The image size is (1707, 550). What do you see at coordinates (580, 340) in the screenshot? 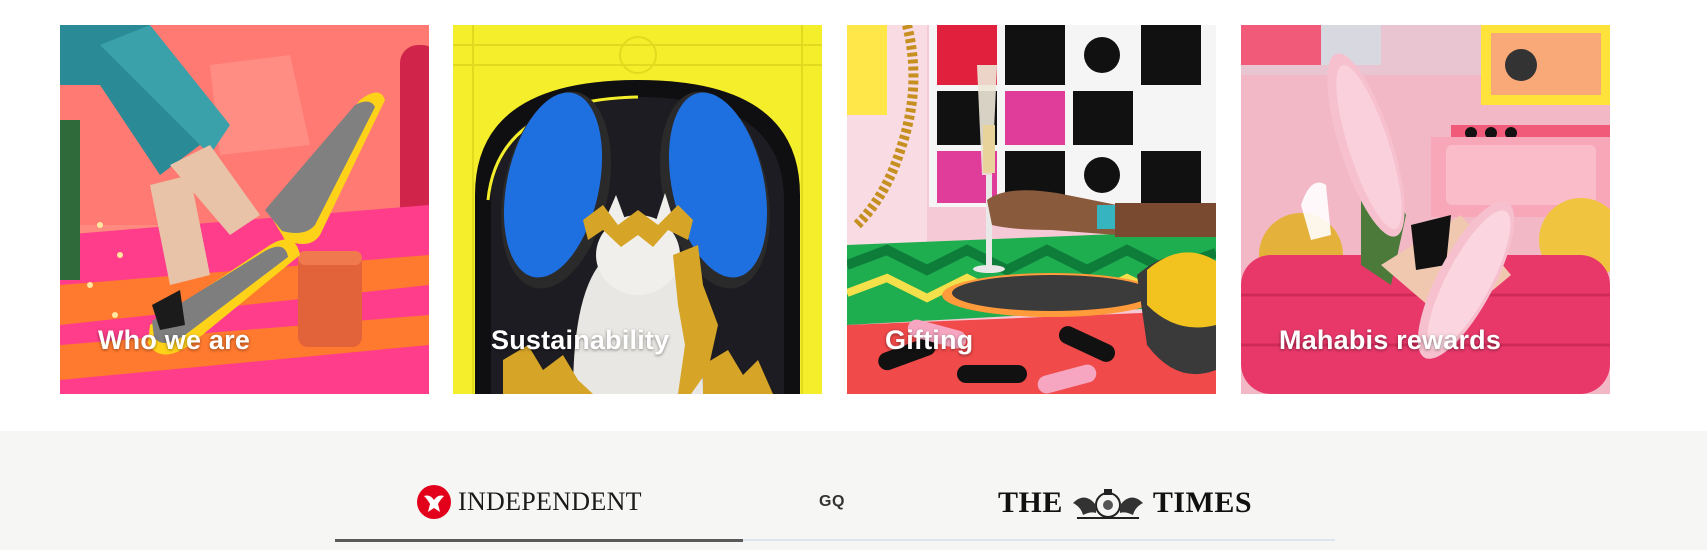
I see `card-label: Sustainability` at bounding box center [580, 340].